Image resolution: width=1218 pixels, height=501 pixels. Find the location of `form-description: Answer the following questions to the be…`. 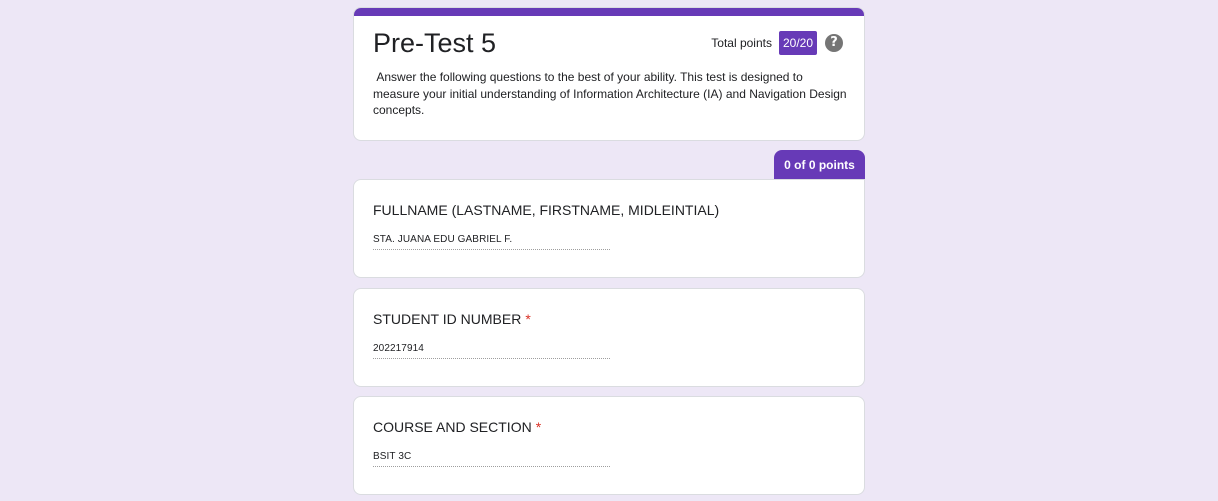

form-description: Answer the following questions to the be… is located at coordinates (611, 93).